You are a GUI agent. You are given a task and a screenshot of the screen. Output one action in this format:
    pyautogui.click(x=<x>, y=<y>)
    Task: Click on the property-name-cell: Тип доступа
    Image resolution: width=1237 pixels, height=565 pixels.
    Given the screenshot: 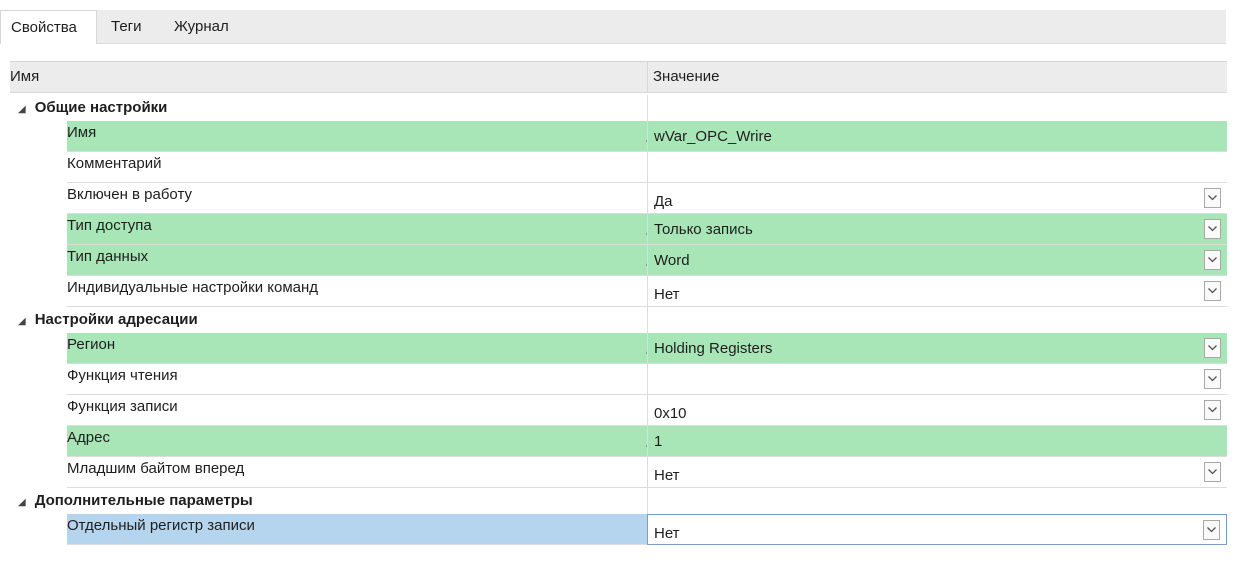 What is the action you would take?
    pyautogui.click(x=362, y=229)
    